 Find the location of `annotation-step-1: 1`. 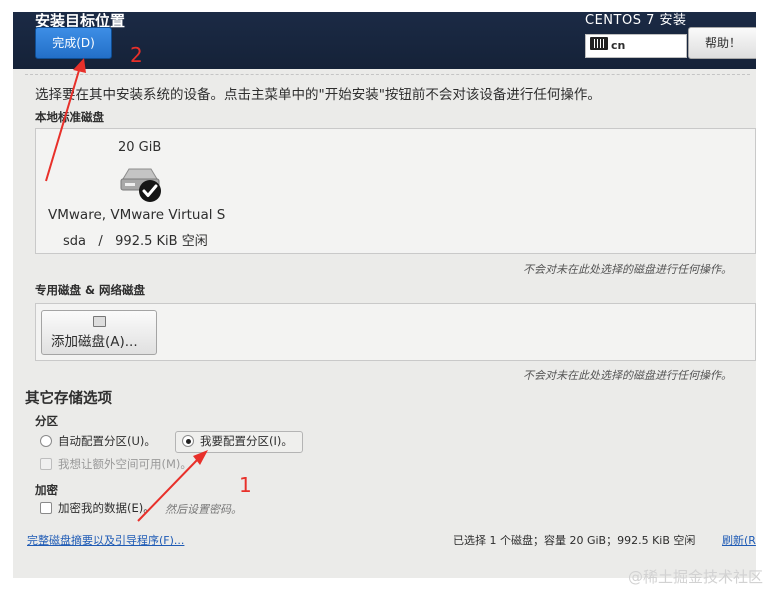

annotation-step-1: 1 is located at coordinates (245, 485).